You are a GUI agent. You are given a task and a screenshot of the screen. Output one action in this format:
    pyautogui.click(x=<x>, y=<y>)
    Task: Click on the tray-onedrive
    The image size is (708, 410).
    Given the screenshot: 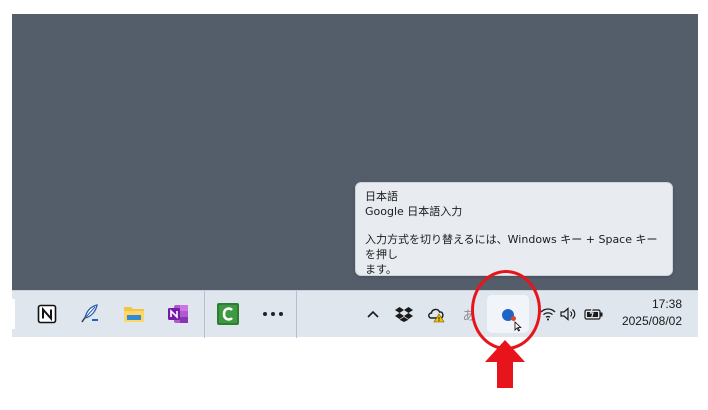 What is the action you would take?
    pyautogui.click(x=437, y=314)
    